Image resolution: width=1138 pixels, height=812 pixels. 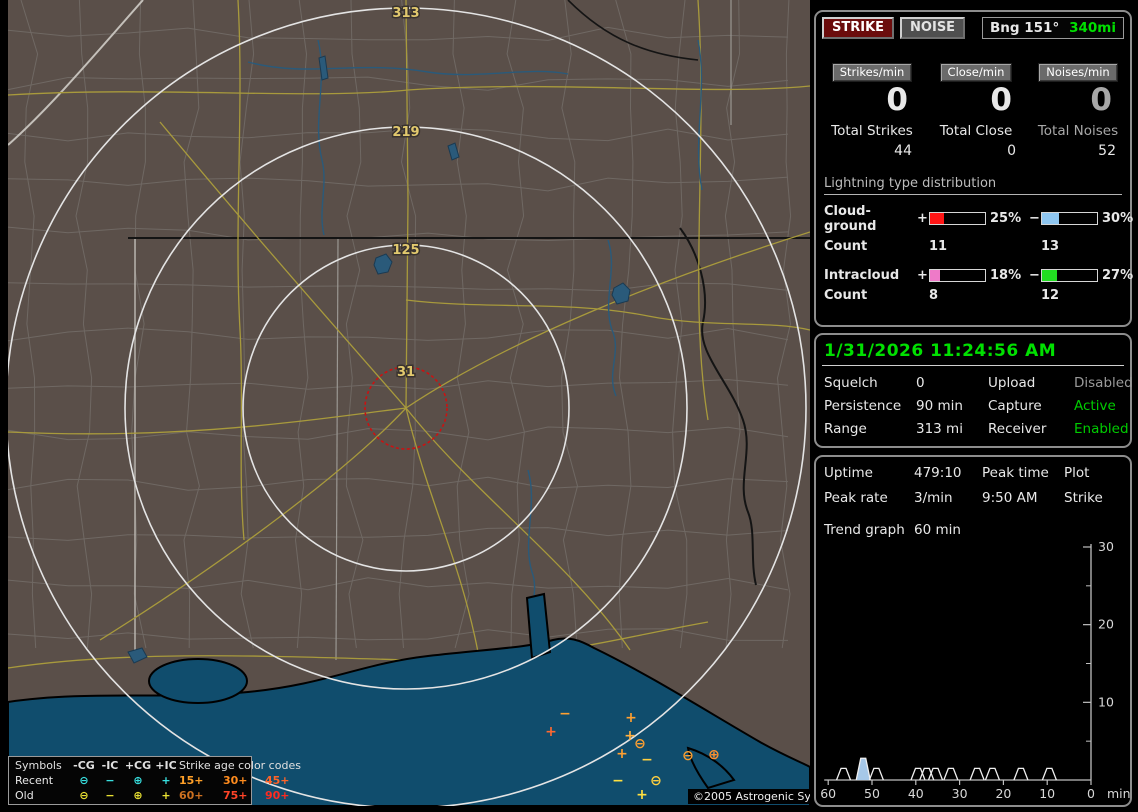 I want to click on ic-positive-pct: 18%, so click(x=1006, y=275).